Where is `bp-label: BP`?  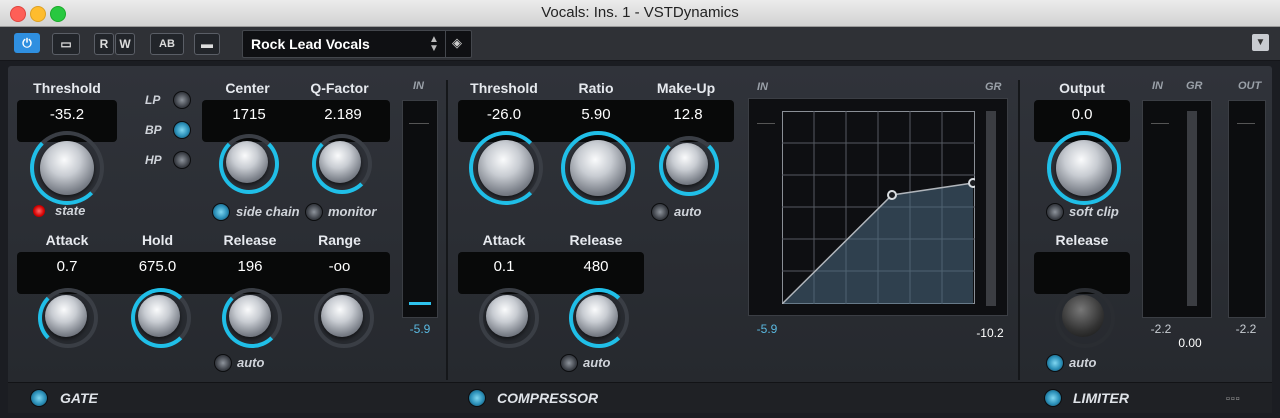
bp-label: BP is located at coordinates (153, 130).